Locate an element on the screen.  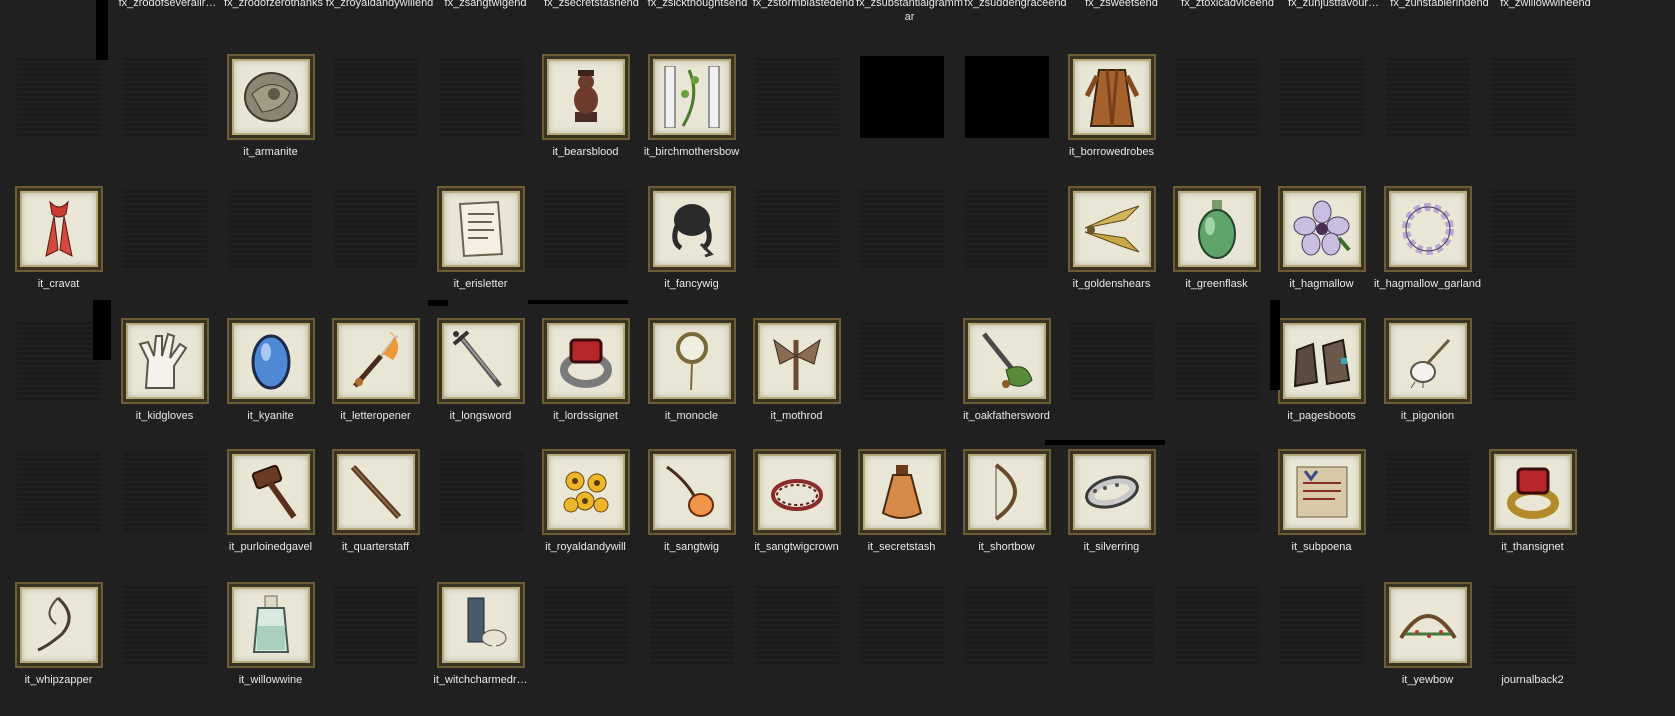
image-file-tile: it_goldenshears is located at coordinates (1111, 253).